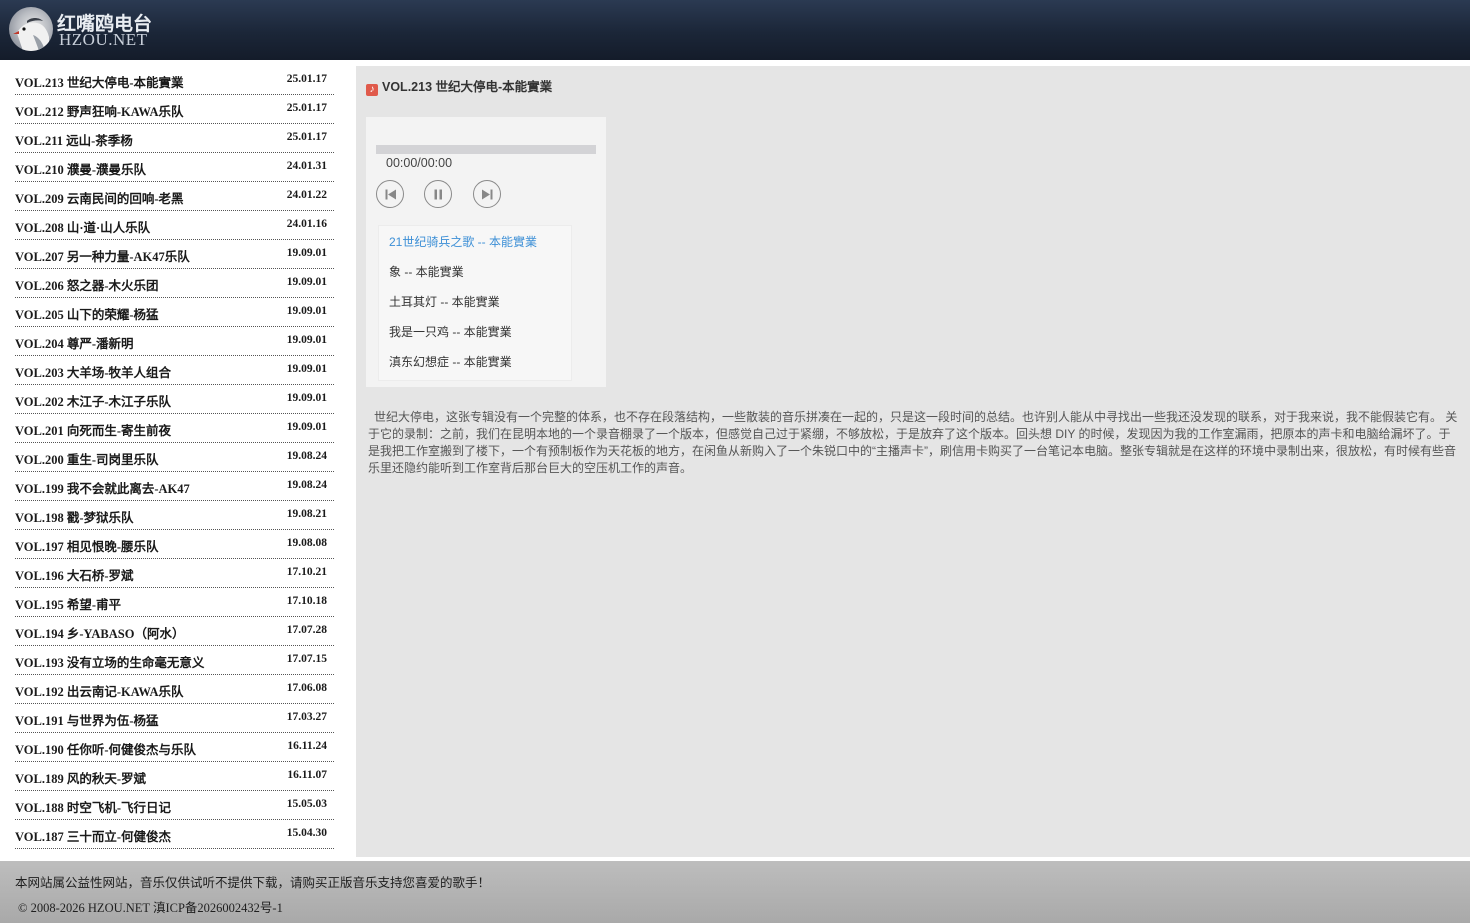 This screenshot has height=923, width=1470. I want to click on album-date: 15.04.30, so click(306, 833).